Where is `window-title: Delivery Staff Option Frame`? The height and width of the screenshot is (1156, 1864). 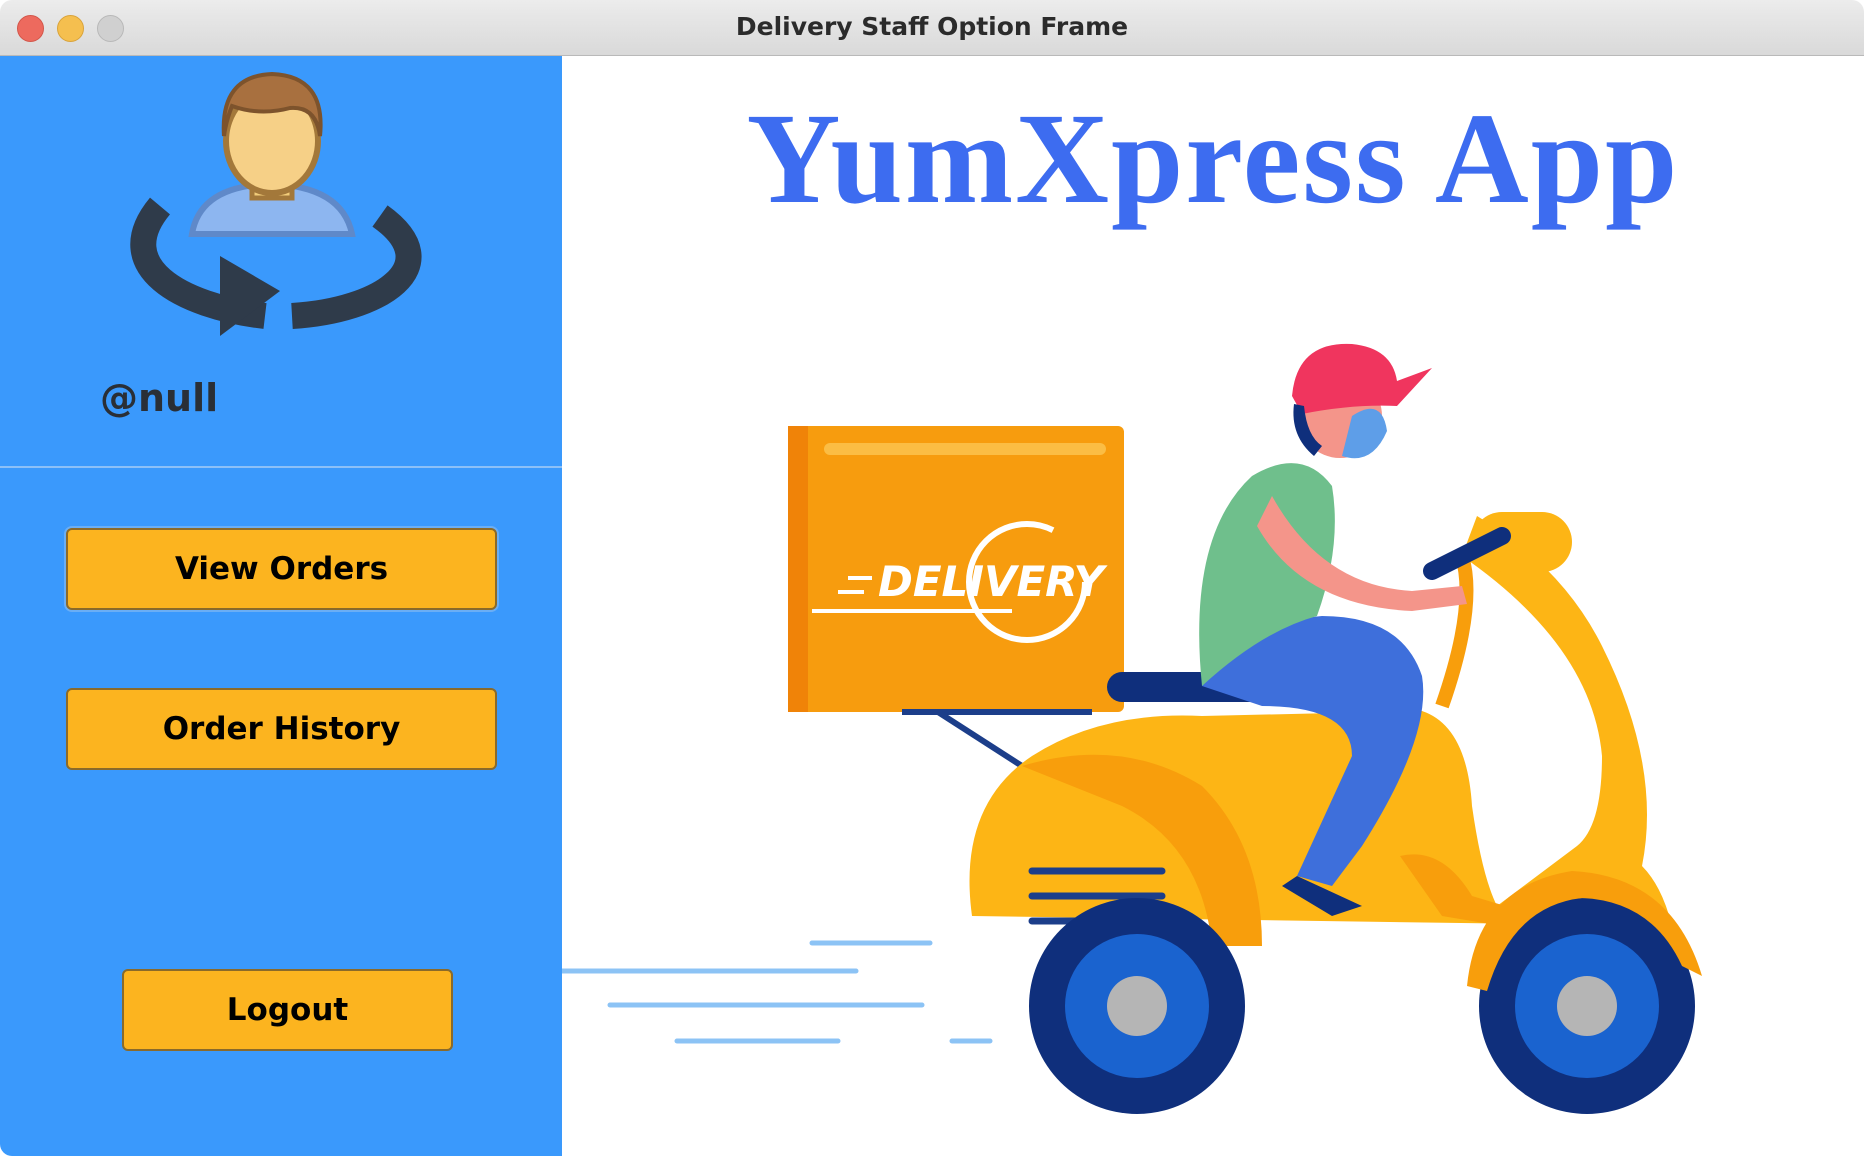
window-title: Delivery Staff Option Frame is located at coordinates (932, 26).